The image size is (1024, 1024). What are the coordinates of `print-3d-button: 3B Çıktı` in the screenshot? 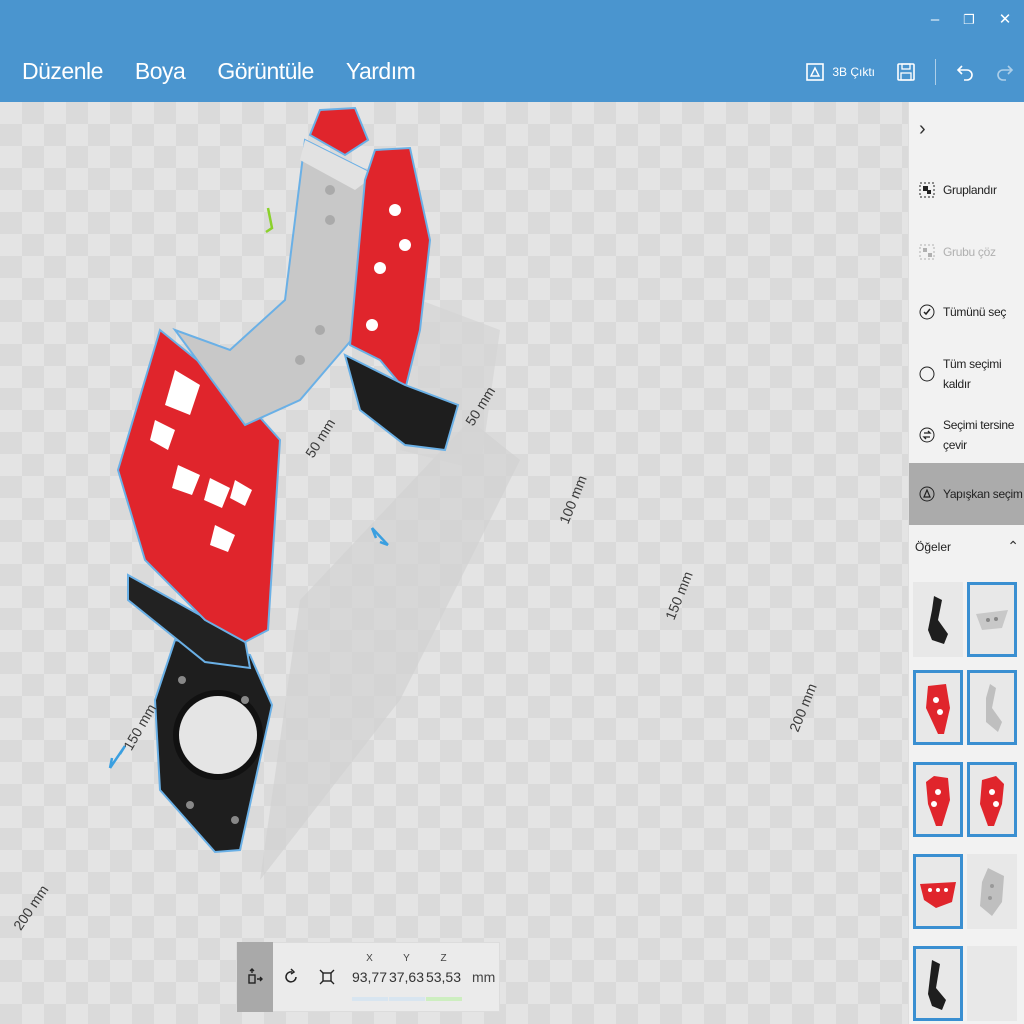 It's located at (839, 72).